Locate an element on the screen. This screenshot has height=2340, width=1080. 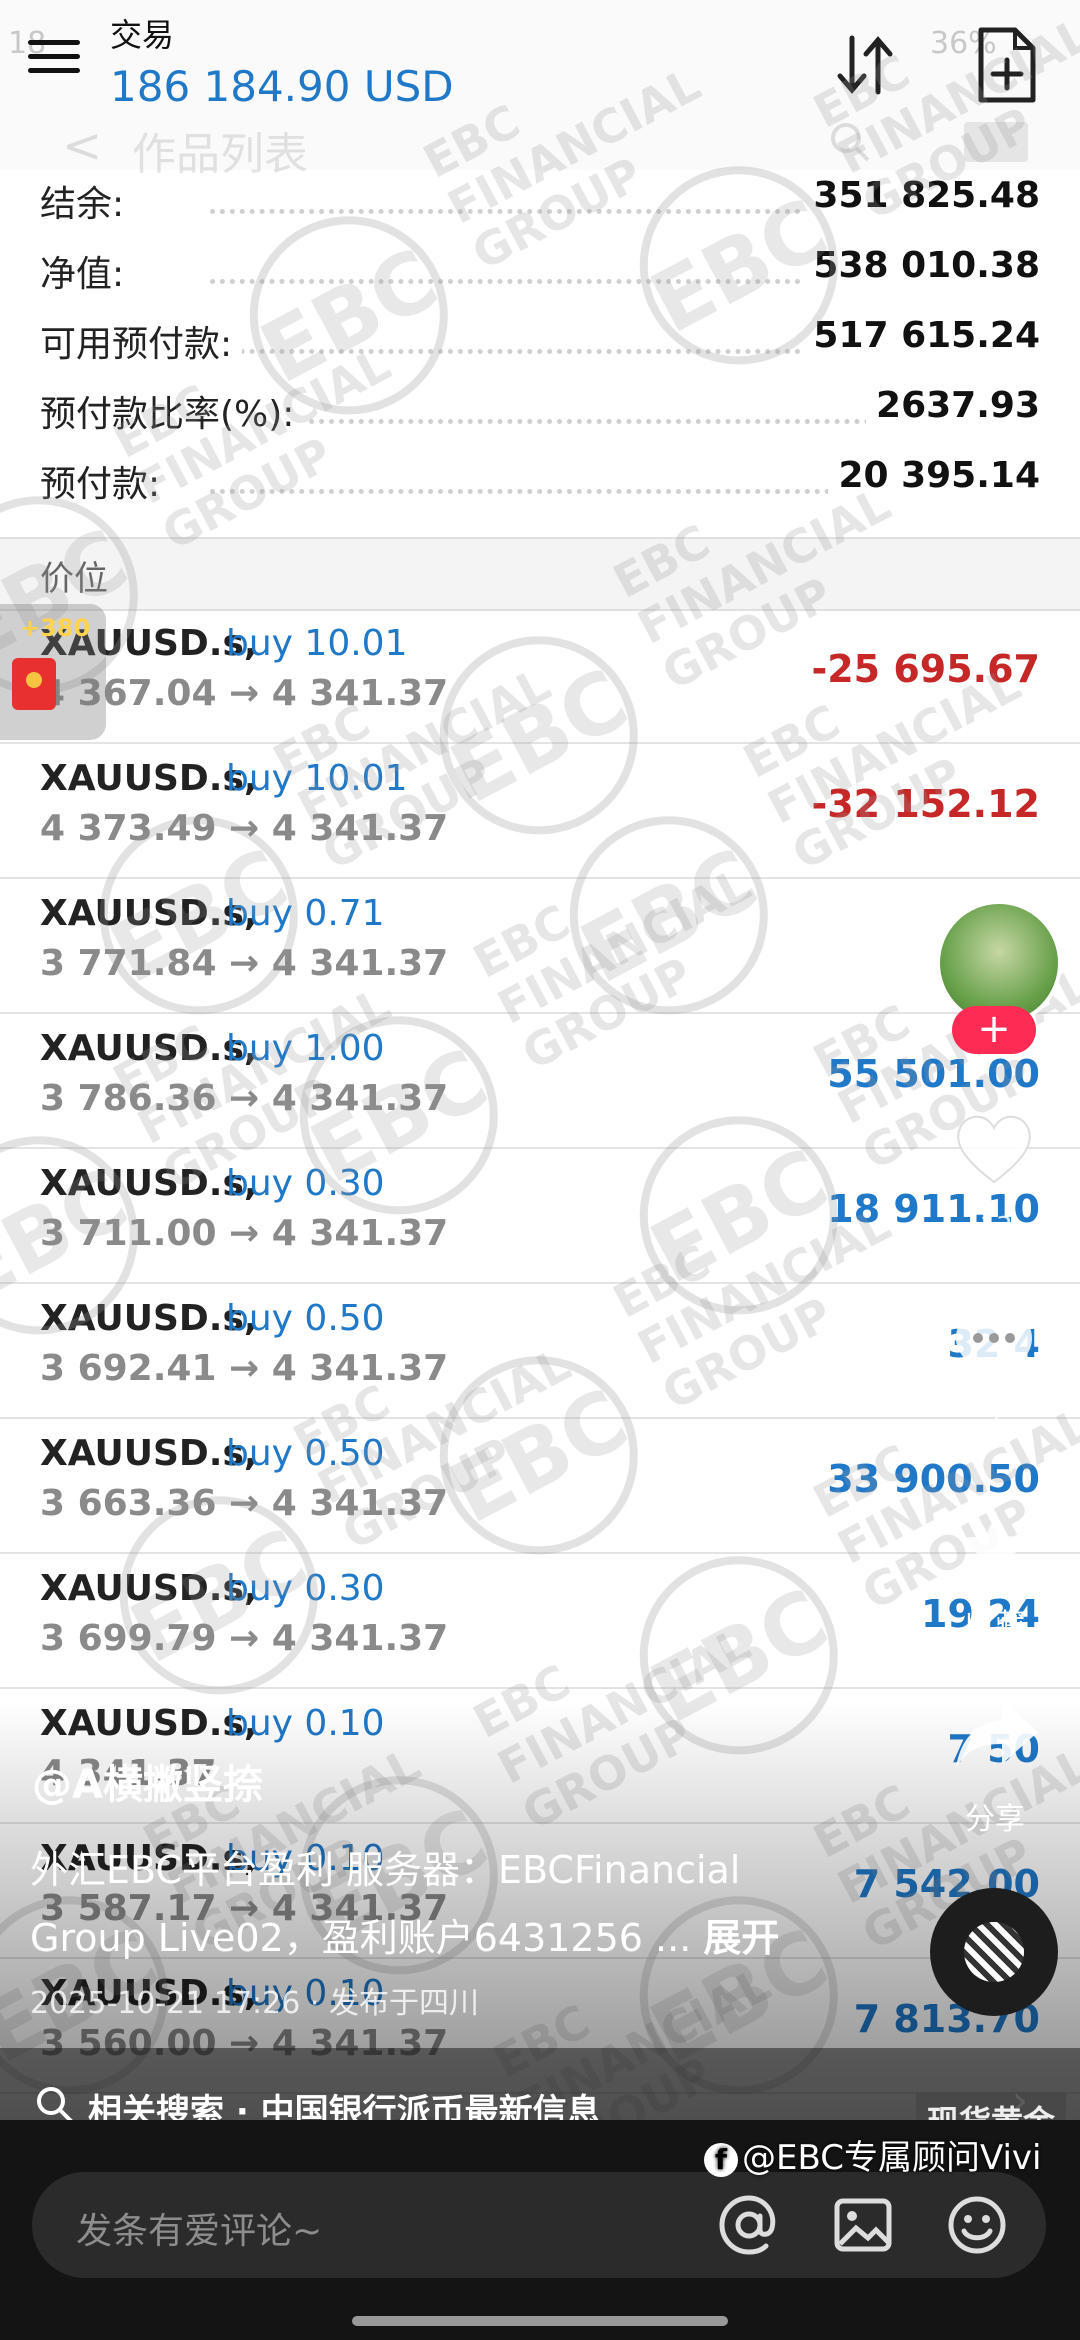
red-packet-widget: +380 is located at coordinates (53, 672).